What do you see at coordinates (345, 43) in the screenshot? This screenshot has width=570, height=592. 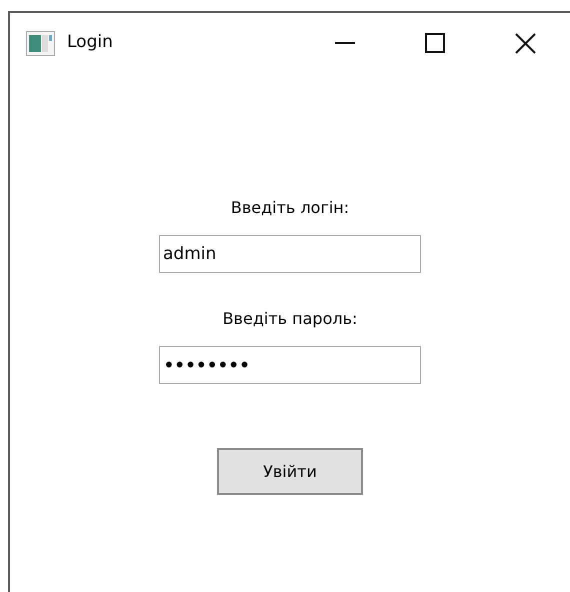 I see `minimize-icon` at bounding box center [345, 43].